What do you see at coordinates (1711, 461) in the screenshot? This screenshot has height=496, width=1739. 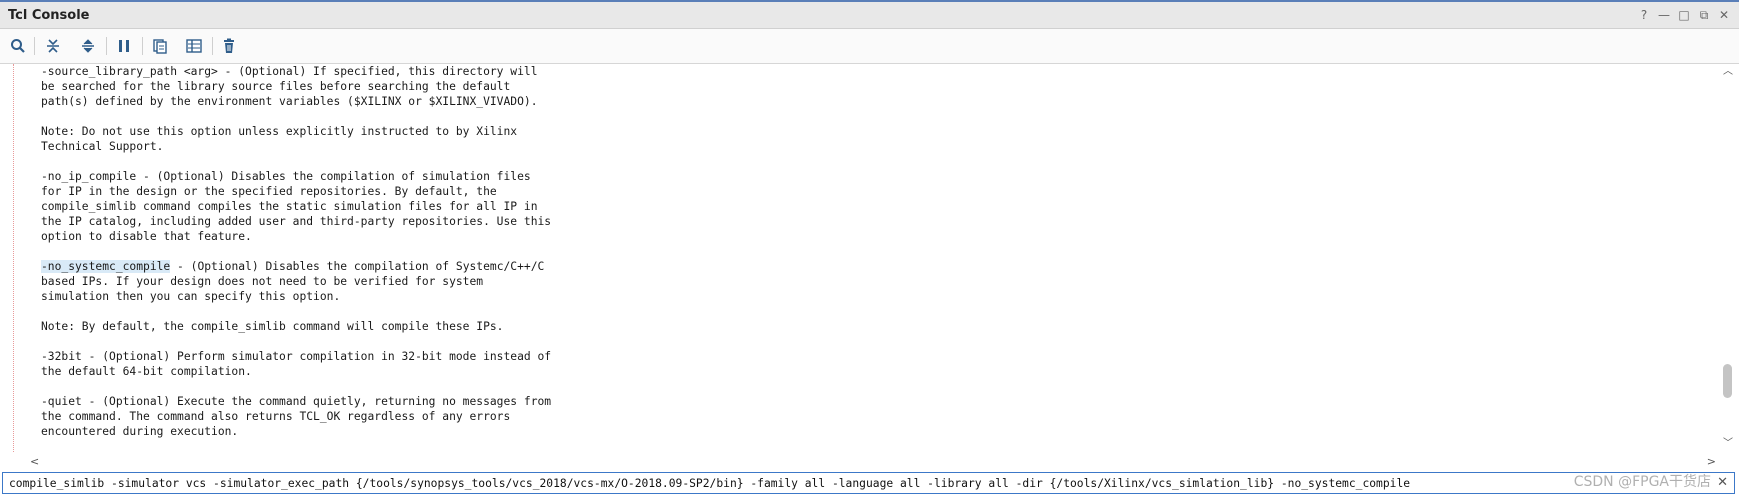 I see `scroll-right-icon: >` at bounding box center [1711, 461].